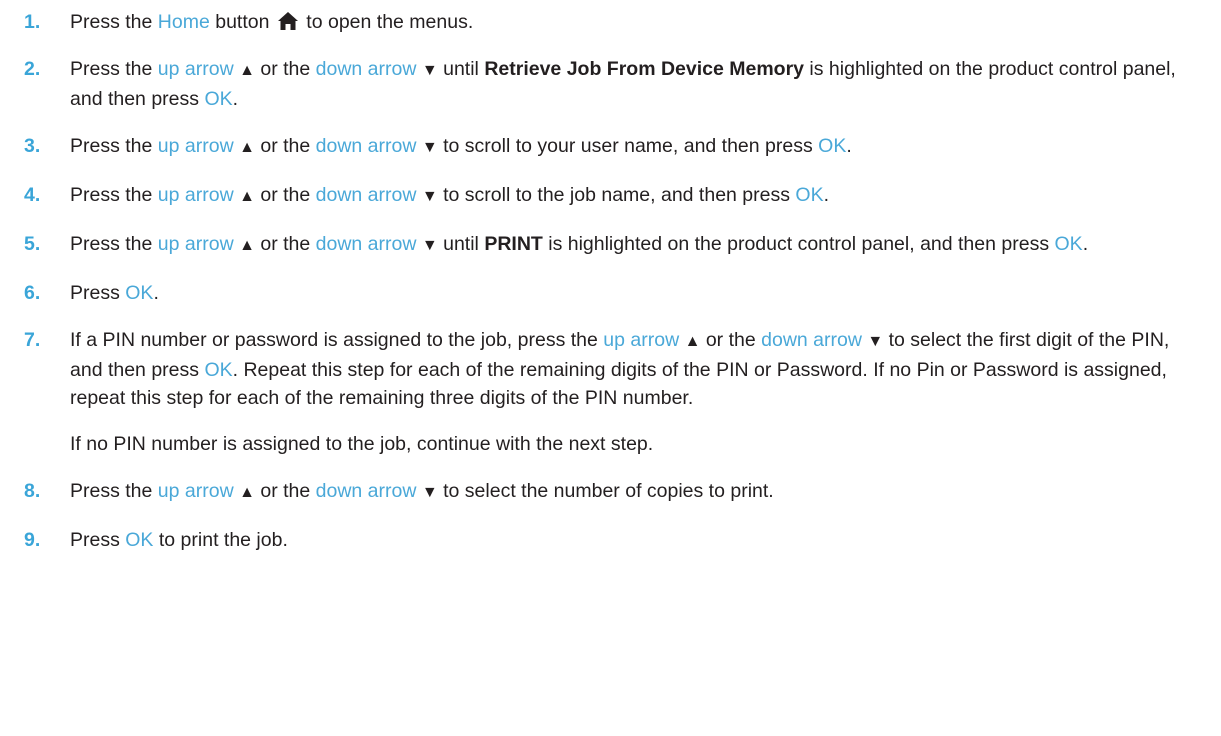 This screenshot has height=736, width=1221. What do you see at coordinates (288, 21) in the screenshot?
I see `home-icon` at bounding box center [288, 21].